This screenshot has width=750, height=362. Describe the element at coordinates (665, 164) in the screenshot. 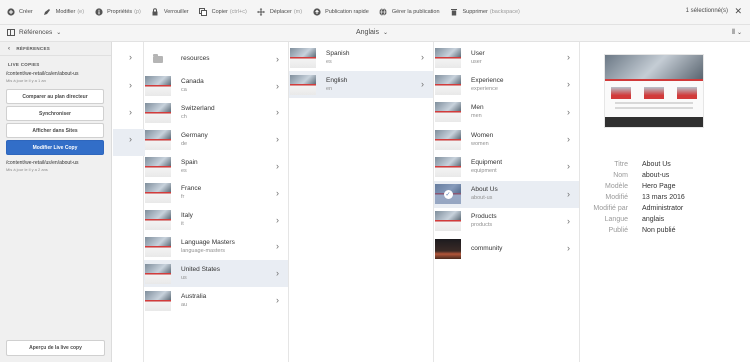

I see `property-row: Titre About Us` at that location.